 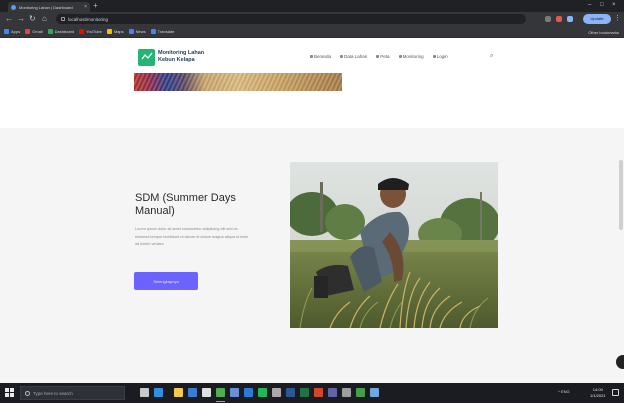 I want to click on mail-icon, so click(x=206, y=392).